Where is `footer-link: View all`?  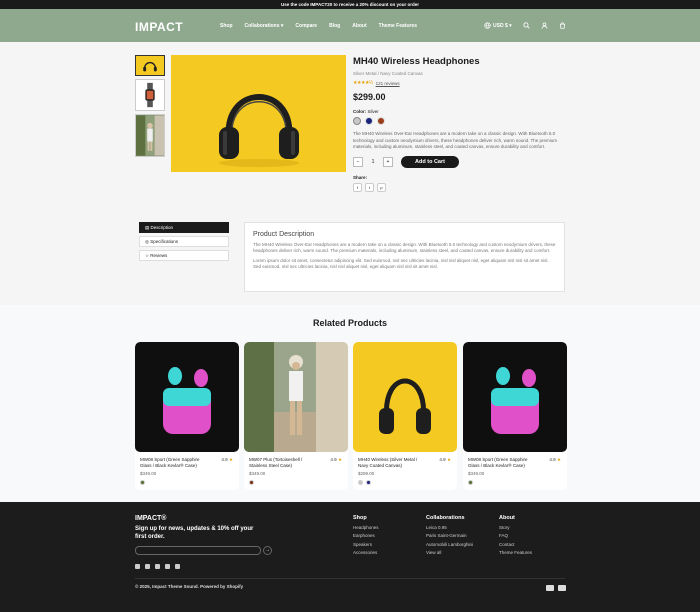 footer-link: View all is located at coordinates (449, 552).